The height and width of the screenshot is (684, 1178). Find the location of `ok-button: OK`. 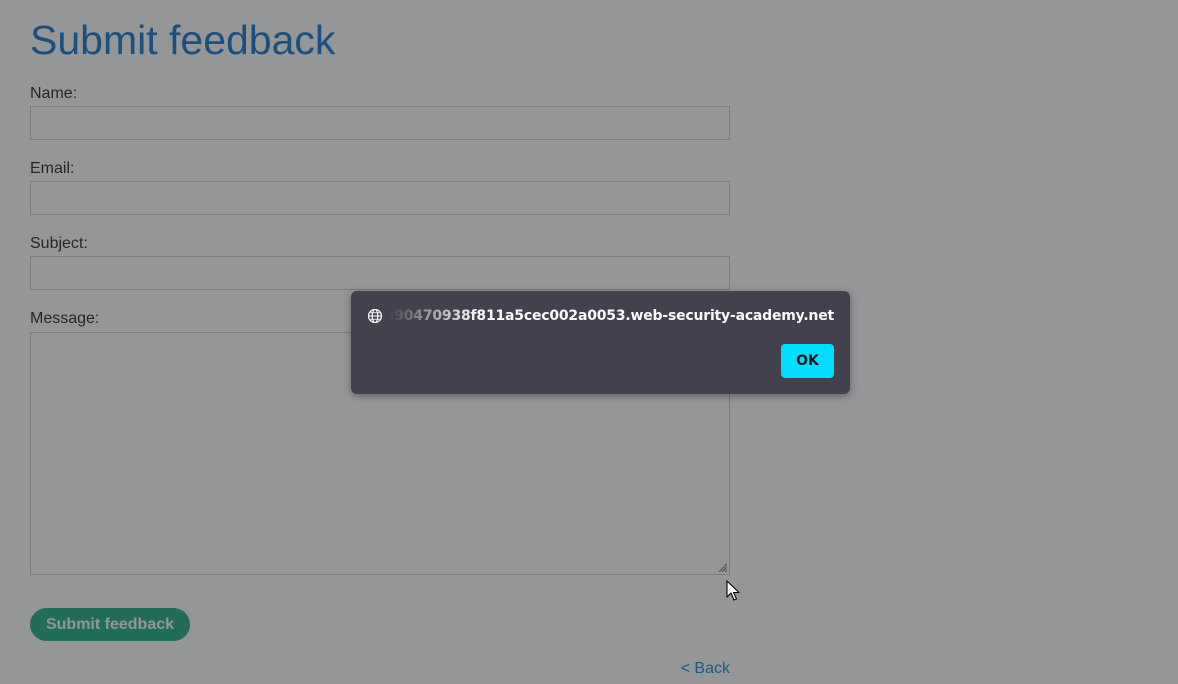

ok-button: OK is located at coordinates (807, 361).